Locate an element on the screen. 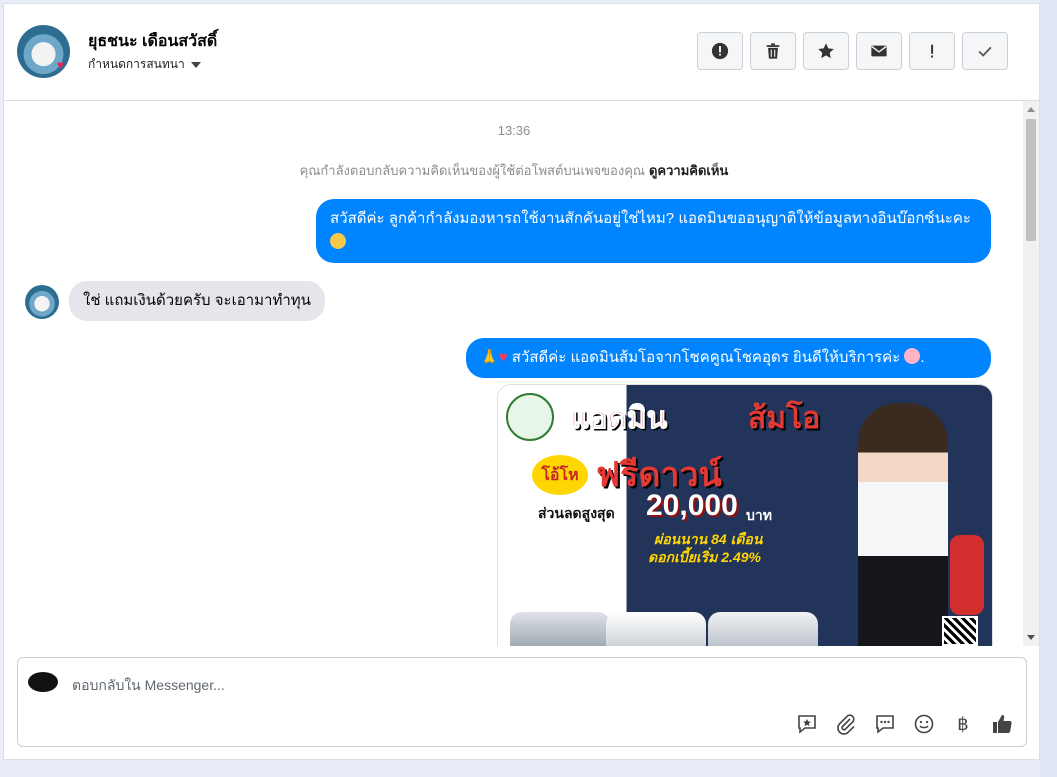 Image resolution: width=1057 pixels, height=777 pixels. saved-reply-icon is located at coordinates (807, 724).